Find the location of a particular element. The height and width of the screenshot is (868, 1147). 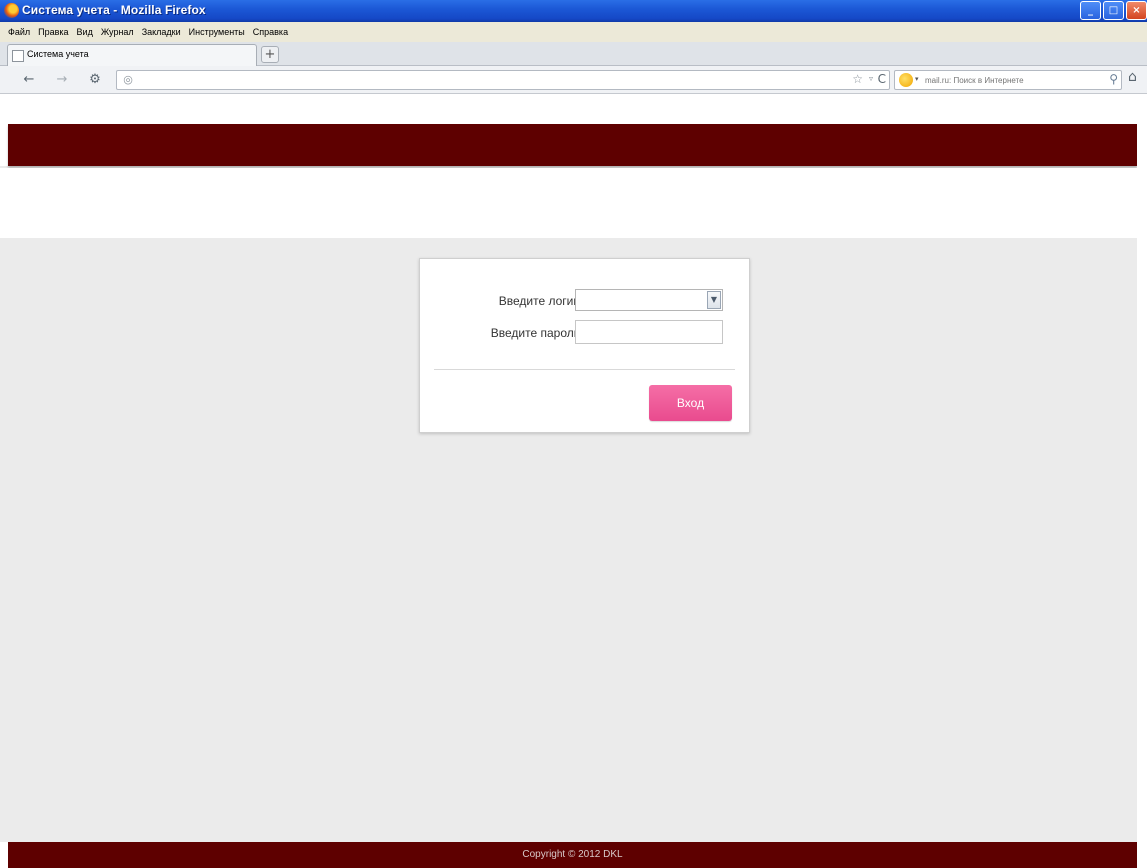

page-white-band is located at coordinates (568, 203).